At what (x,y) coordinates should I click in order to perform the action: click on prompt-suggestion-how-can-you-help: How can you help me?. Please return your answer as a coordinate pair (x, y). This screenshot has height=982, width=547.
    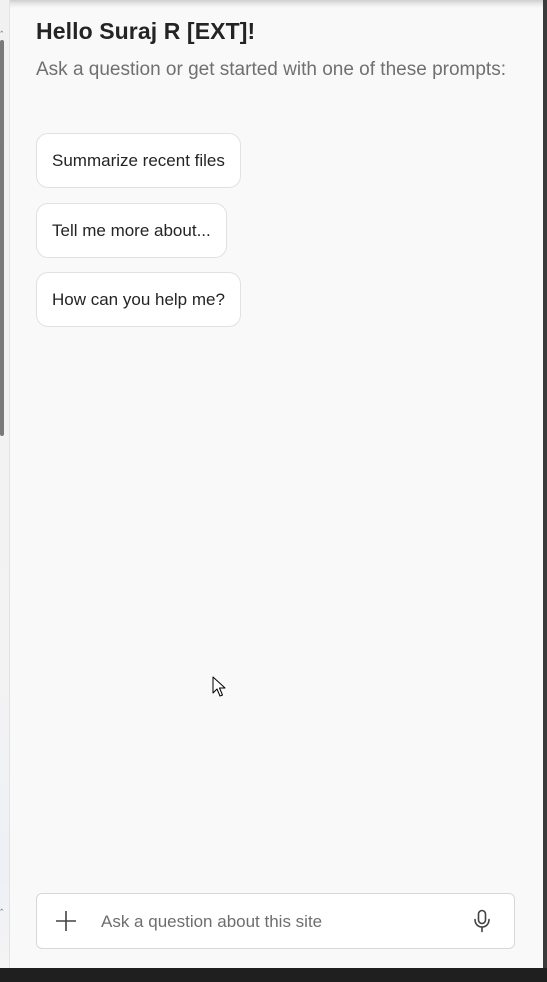
    Looking at the image, I should click on (138, 299).